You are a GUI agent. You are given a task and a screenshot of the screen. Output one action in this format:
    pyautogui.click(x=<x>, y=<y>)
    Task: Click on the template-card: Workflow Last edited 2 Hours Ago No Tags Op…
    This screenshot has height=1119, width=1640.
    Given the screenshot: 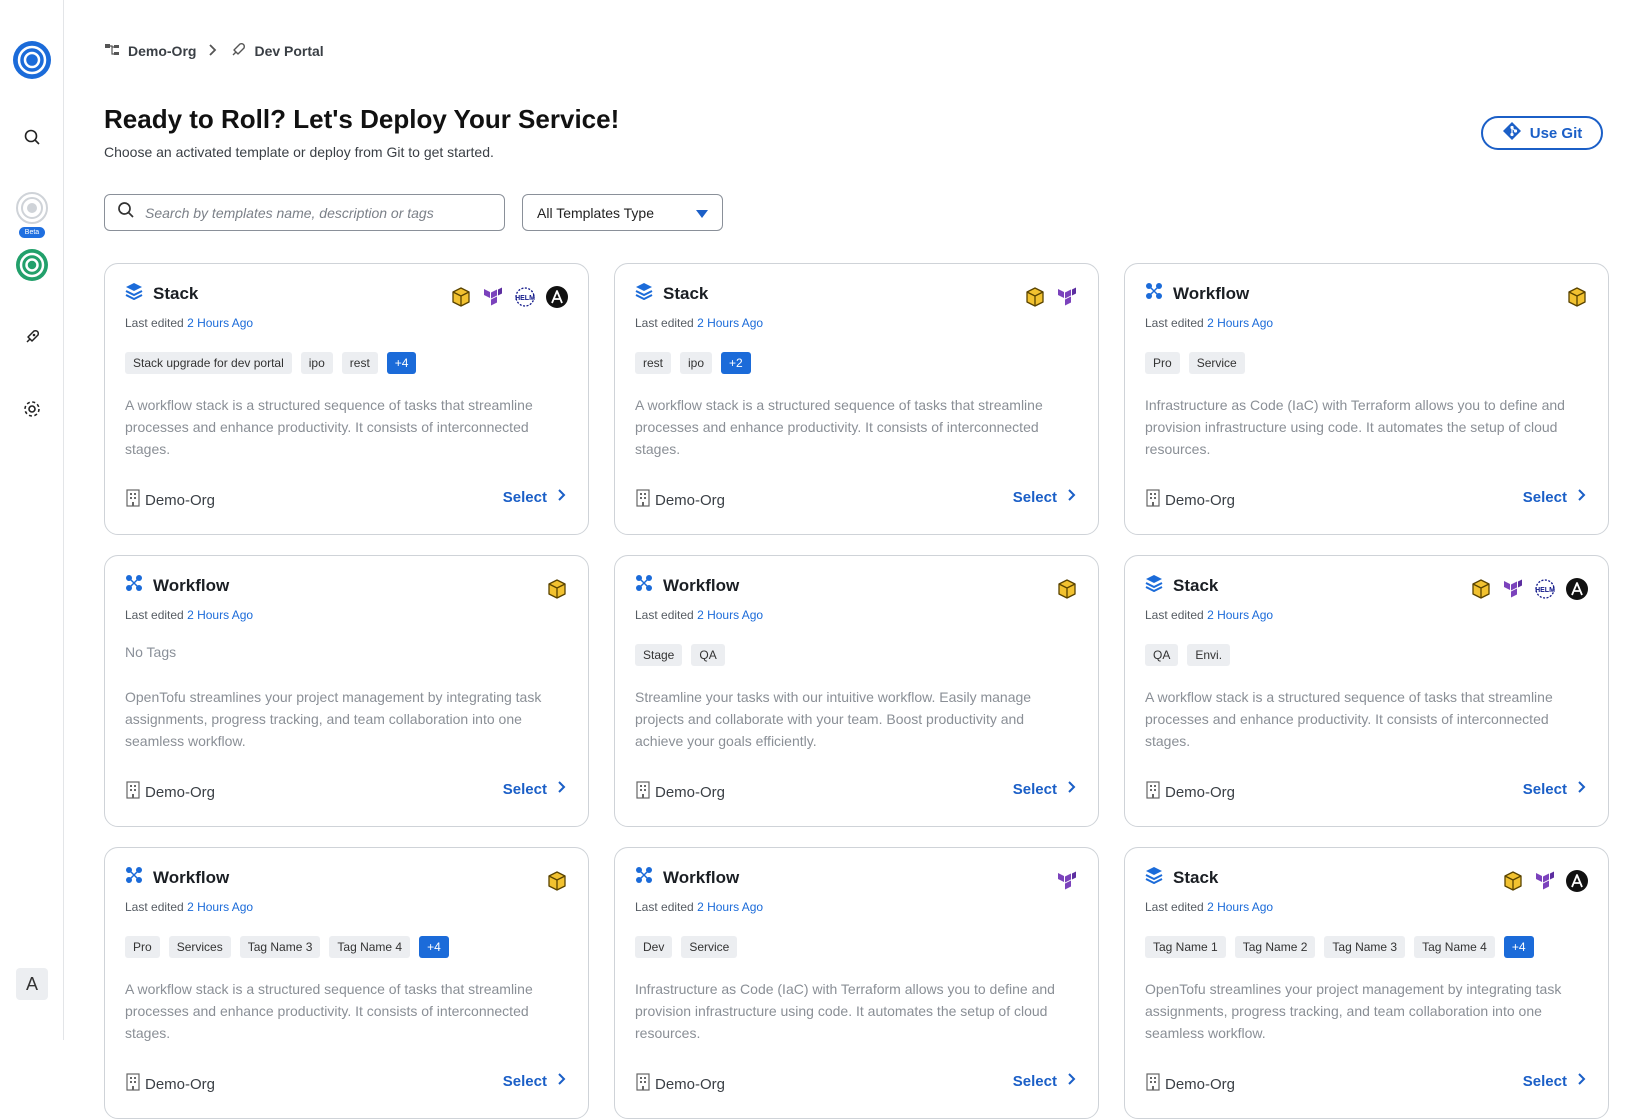 What is the action you would take?
    pyautogui.click(x=346, y=691)
    